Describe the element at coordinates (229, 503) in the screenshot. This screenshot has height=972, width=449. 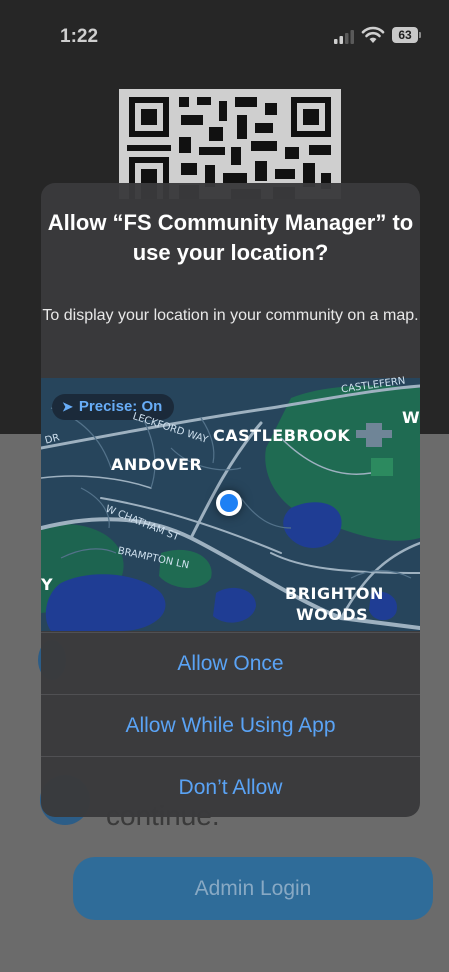
I see `current-location-dot` at that location.